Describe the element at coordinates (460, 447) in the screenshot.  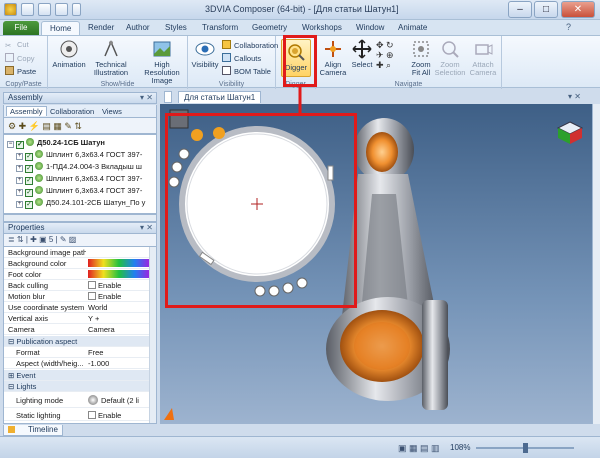
I see `zoom-level: 108%` at that location.